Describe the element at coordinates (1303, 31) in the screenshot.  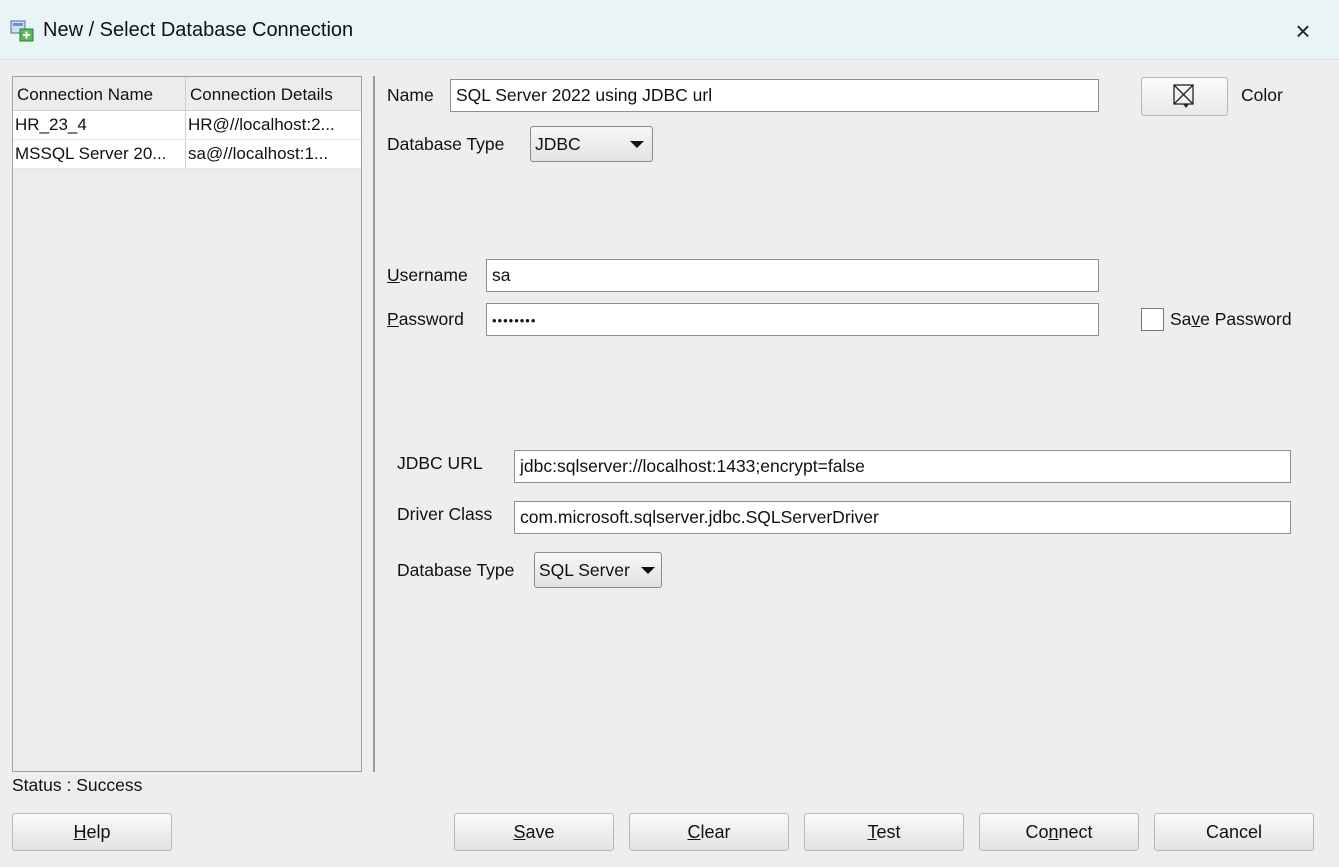
I see `close-icon: ×` at that location.